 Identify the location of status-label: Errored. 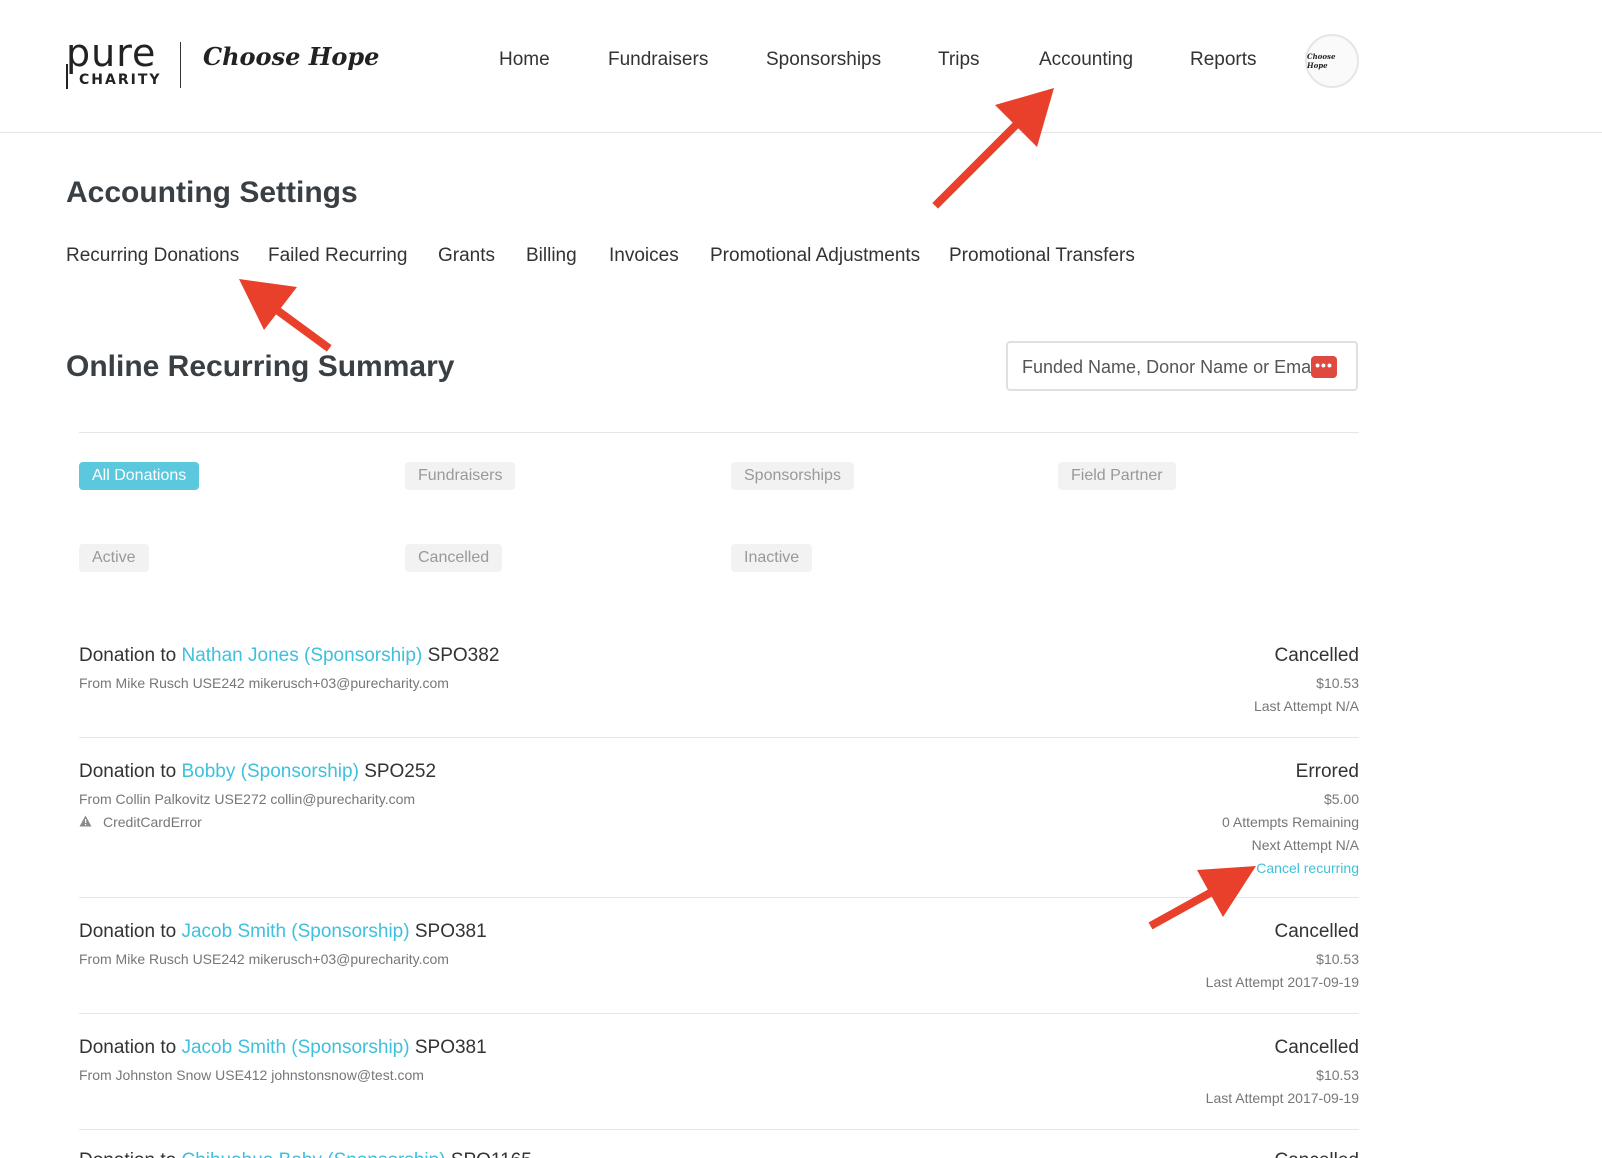
(1327, 771).